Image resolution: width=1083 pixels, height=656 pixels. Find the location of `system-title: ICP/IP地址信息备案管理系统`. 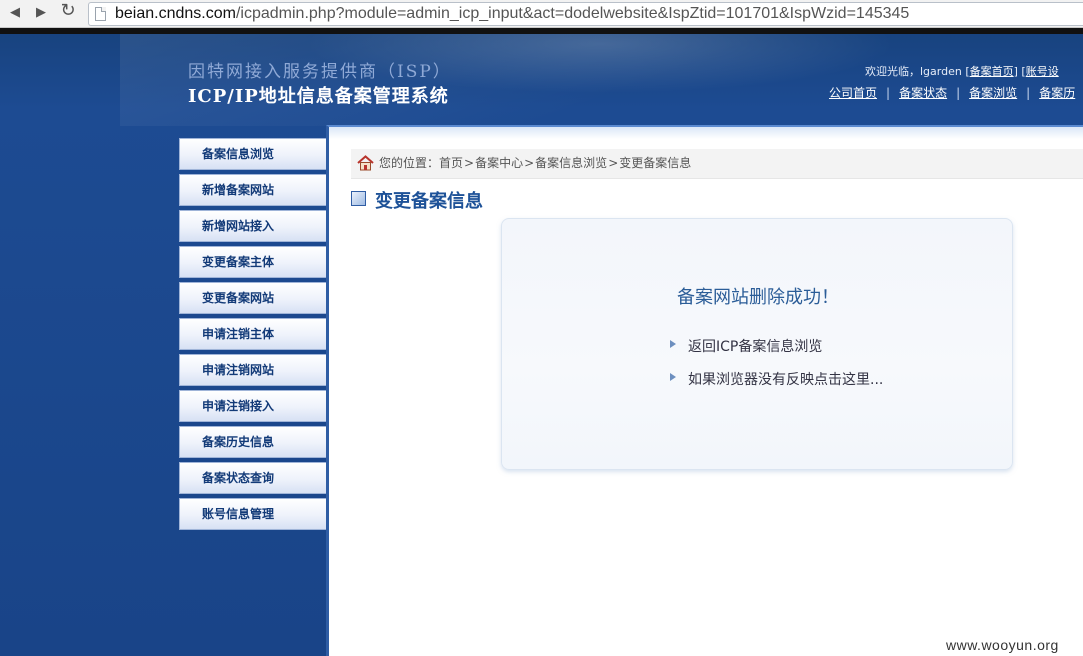

system-title: ICP/IP地址信息备案管理系统 is located at coordinates (318, 96).